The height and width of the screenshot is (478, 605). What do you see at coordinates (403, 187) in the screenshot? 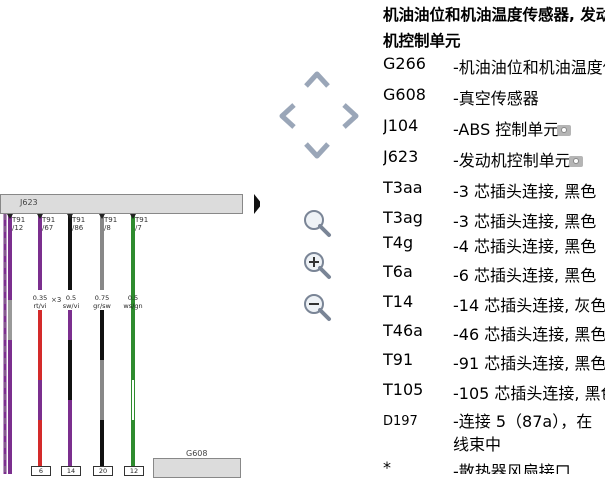
I see `legend-code: T3aa` at bounding box center [403, 187].